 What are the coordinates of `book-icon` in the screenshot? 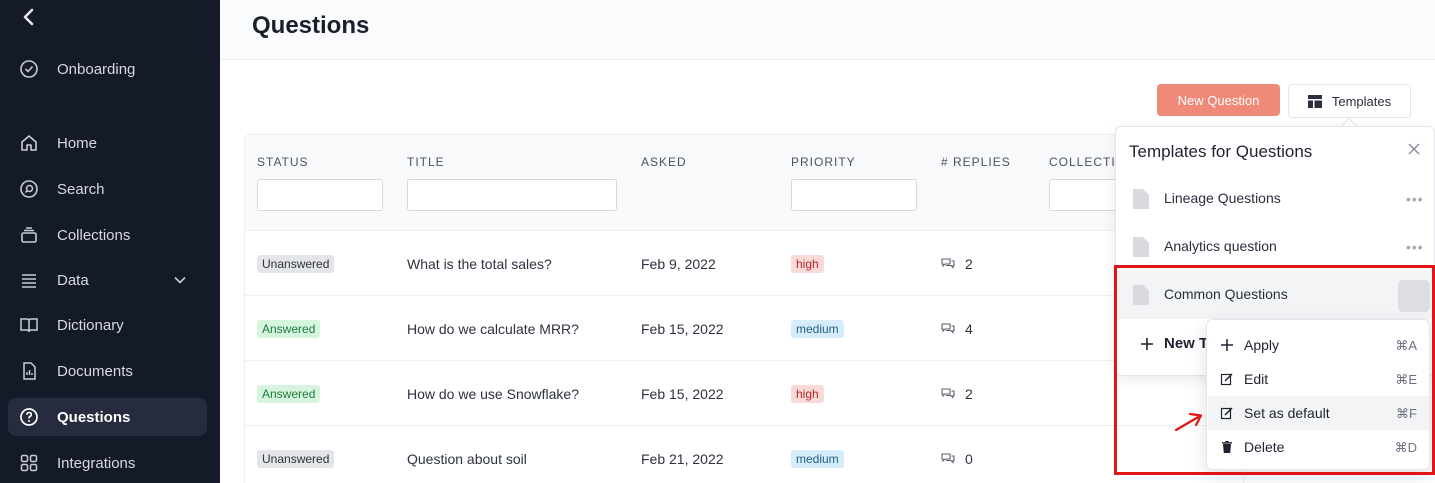 It's located at (29, 325).